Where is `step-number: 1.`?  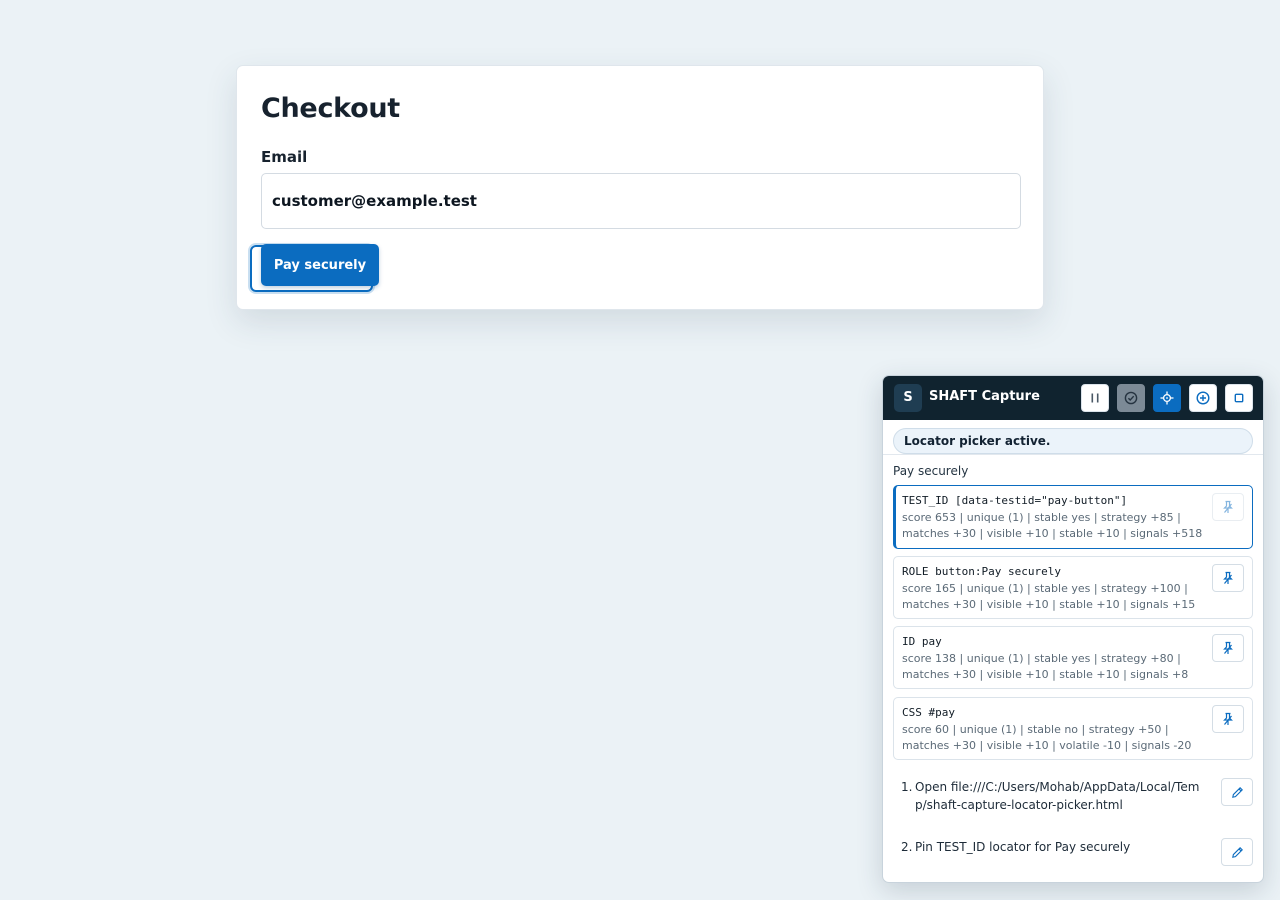 step-number: 1. is located at coordinates (907, 787).